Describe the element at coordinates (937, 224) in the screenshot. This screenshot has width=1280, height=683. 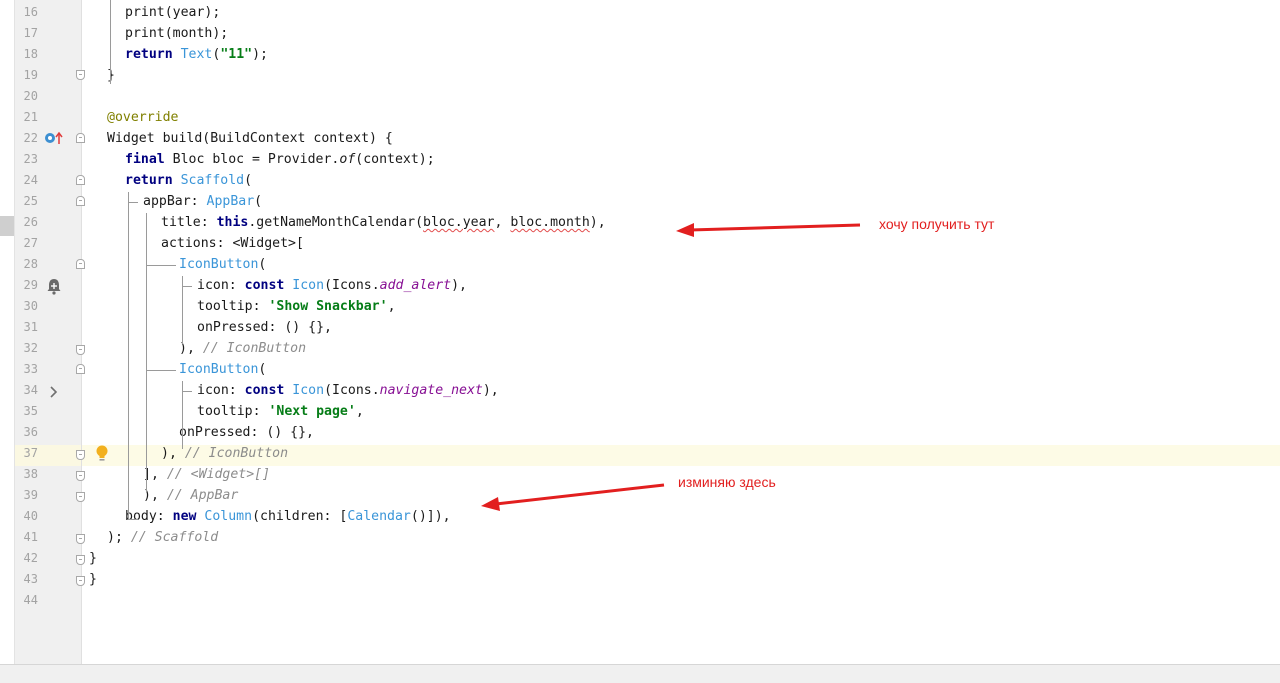
I see `annotation-label-first: хочу получить тут` at that location.